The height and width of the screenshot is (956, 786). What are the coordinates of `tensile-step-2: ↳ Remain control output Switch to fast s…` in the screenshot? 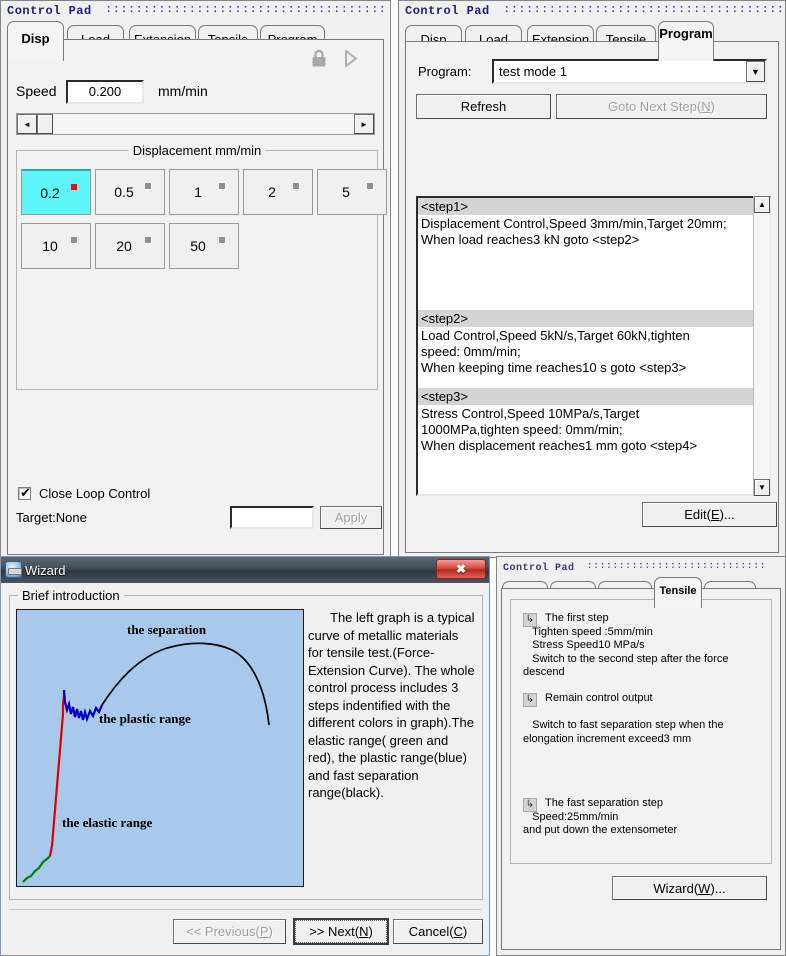 It's located at (643, 719).